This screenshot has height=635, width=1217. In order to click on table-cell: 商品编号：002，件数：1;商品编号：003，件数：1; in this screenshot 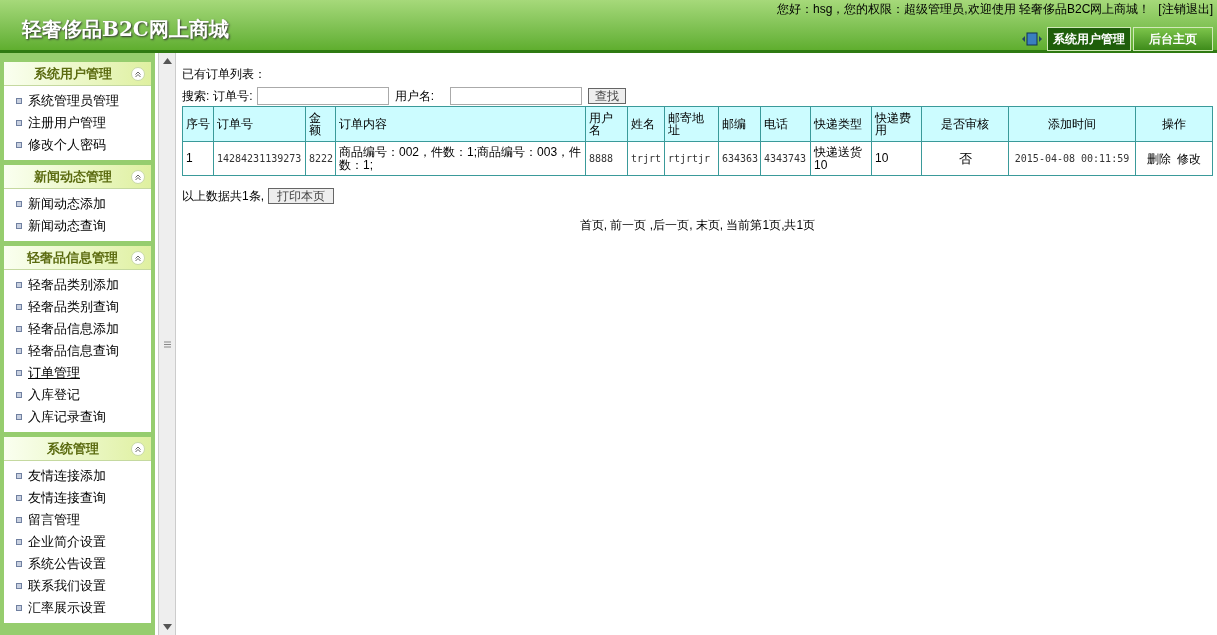, I will do `click(460, 158)`.